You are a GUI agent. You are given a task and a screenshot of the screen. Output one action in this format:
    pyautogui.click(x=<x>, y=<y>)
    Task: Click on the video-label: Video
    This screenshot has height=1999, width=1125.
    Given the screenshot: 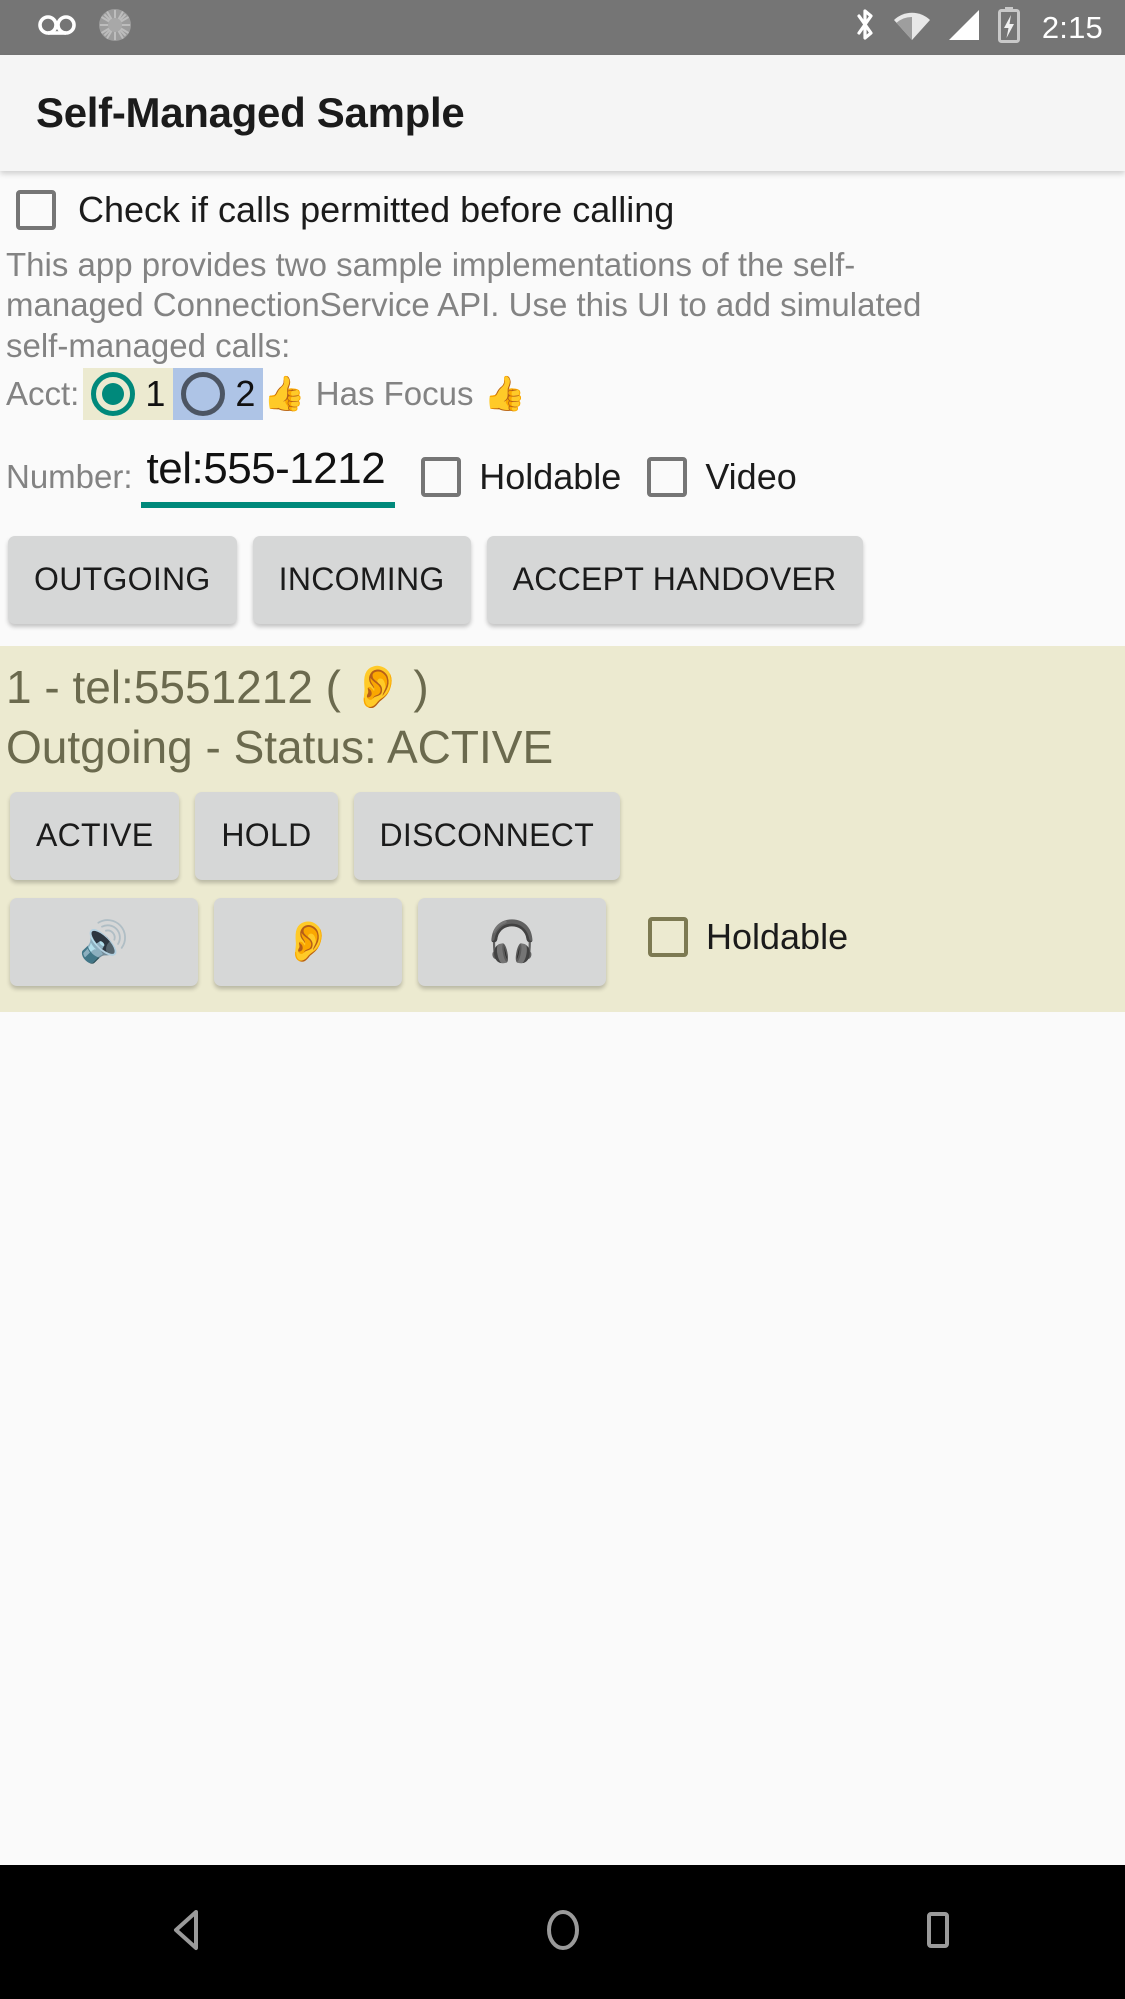 What is the action you would take?
    pyautogui.click(x=751, y=476)
    